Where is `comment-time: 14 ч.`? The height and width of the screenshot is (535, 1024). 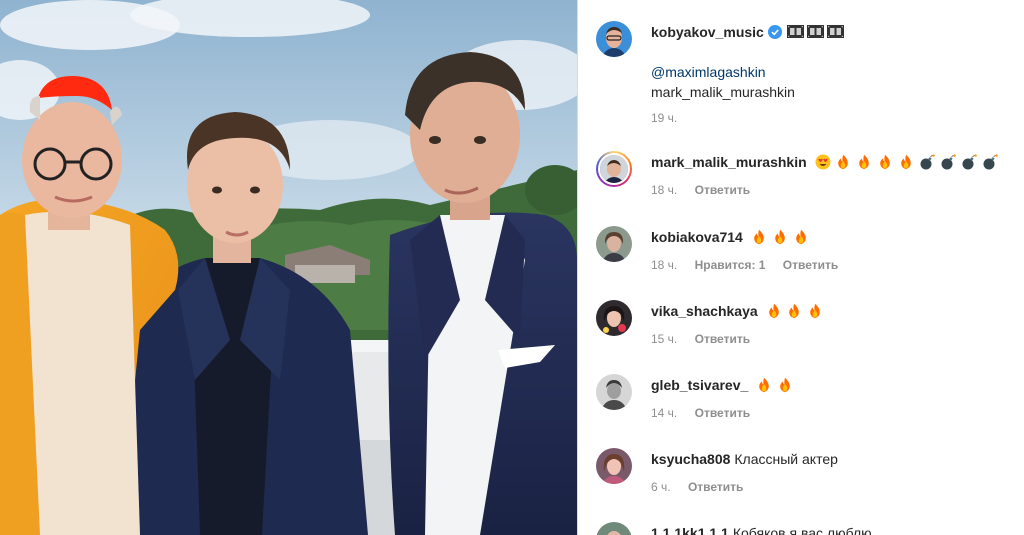 comment-time: 14 ч. is located at coordinates (664, 413).